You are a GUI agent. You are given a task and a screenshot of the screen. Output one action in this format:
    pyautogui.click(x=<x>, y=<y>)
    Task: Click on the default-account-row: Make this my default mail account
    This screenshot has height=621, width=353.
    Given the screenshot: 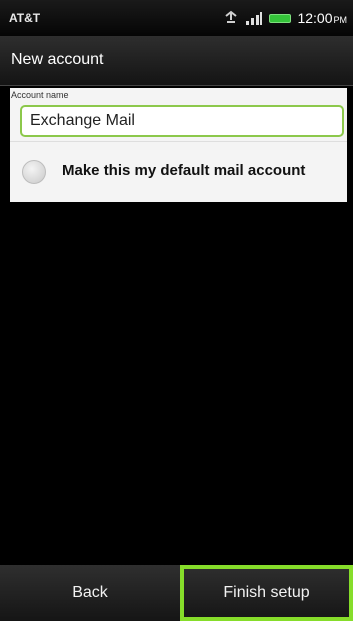 What is the action you would take?
    pyautogui.click(x=178, y=172)
    